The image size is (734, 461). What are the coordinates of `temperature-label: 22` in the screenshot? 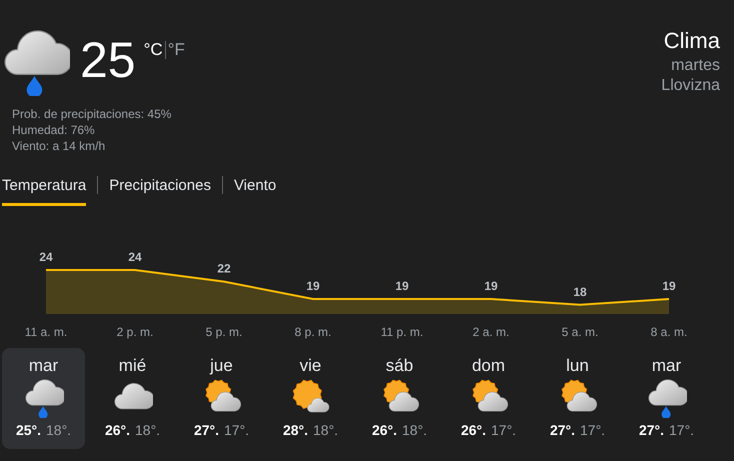 It's located at (224, 269).